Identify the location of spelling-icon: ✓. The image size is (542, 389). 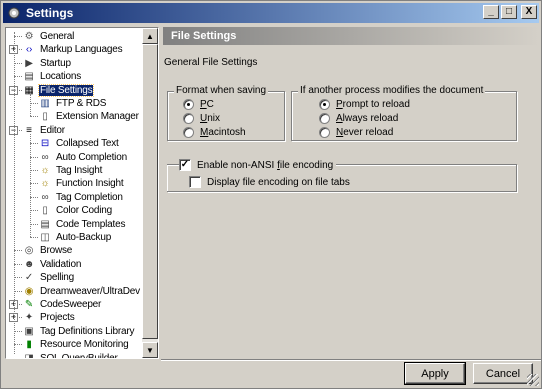
(29, 278).